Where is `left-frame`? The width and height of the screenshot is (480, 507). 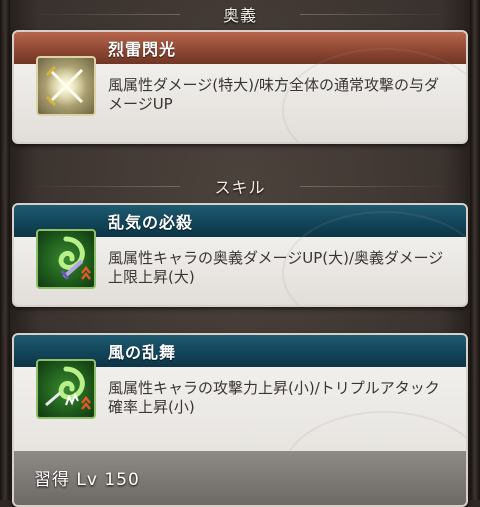
left-frame is located at coordinates (5, 250).